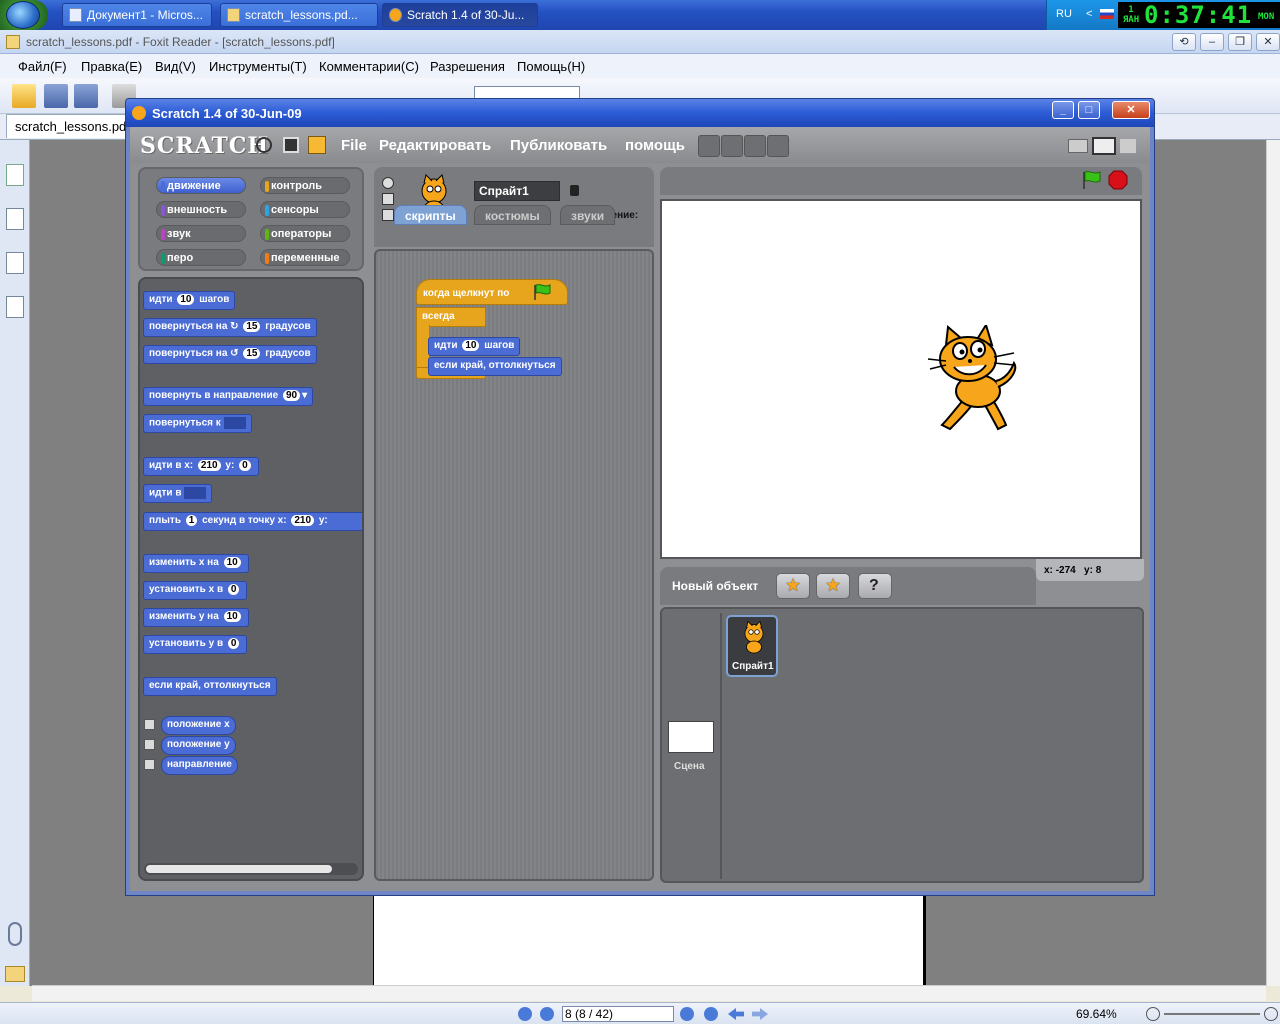  What do you see at coordinates (111, 66) in the screenshot?
I see `menu-edit: Правка(E)` at bounding box center [111, 66].